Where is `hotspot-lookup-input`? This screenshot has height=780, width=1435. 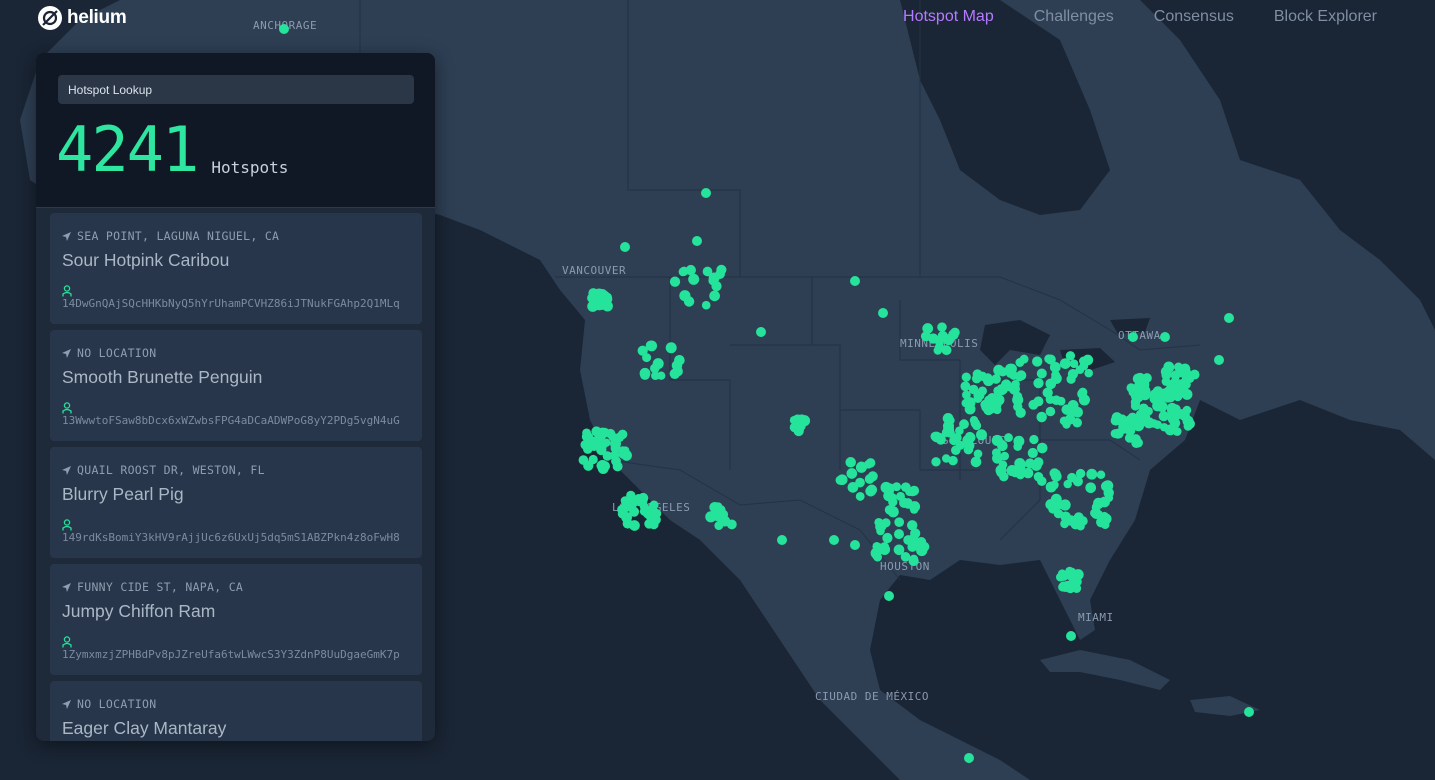 hotspot-lookup-input is located at coordinates (236, 89).